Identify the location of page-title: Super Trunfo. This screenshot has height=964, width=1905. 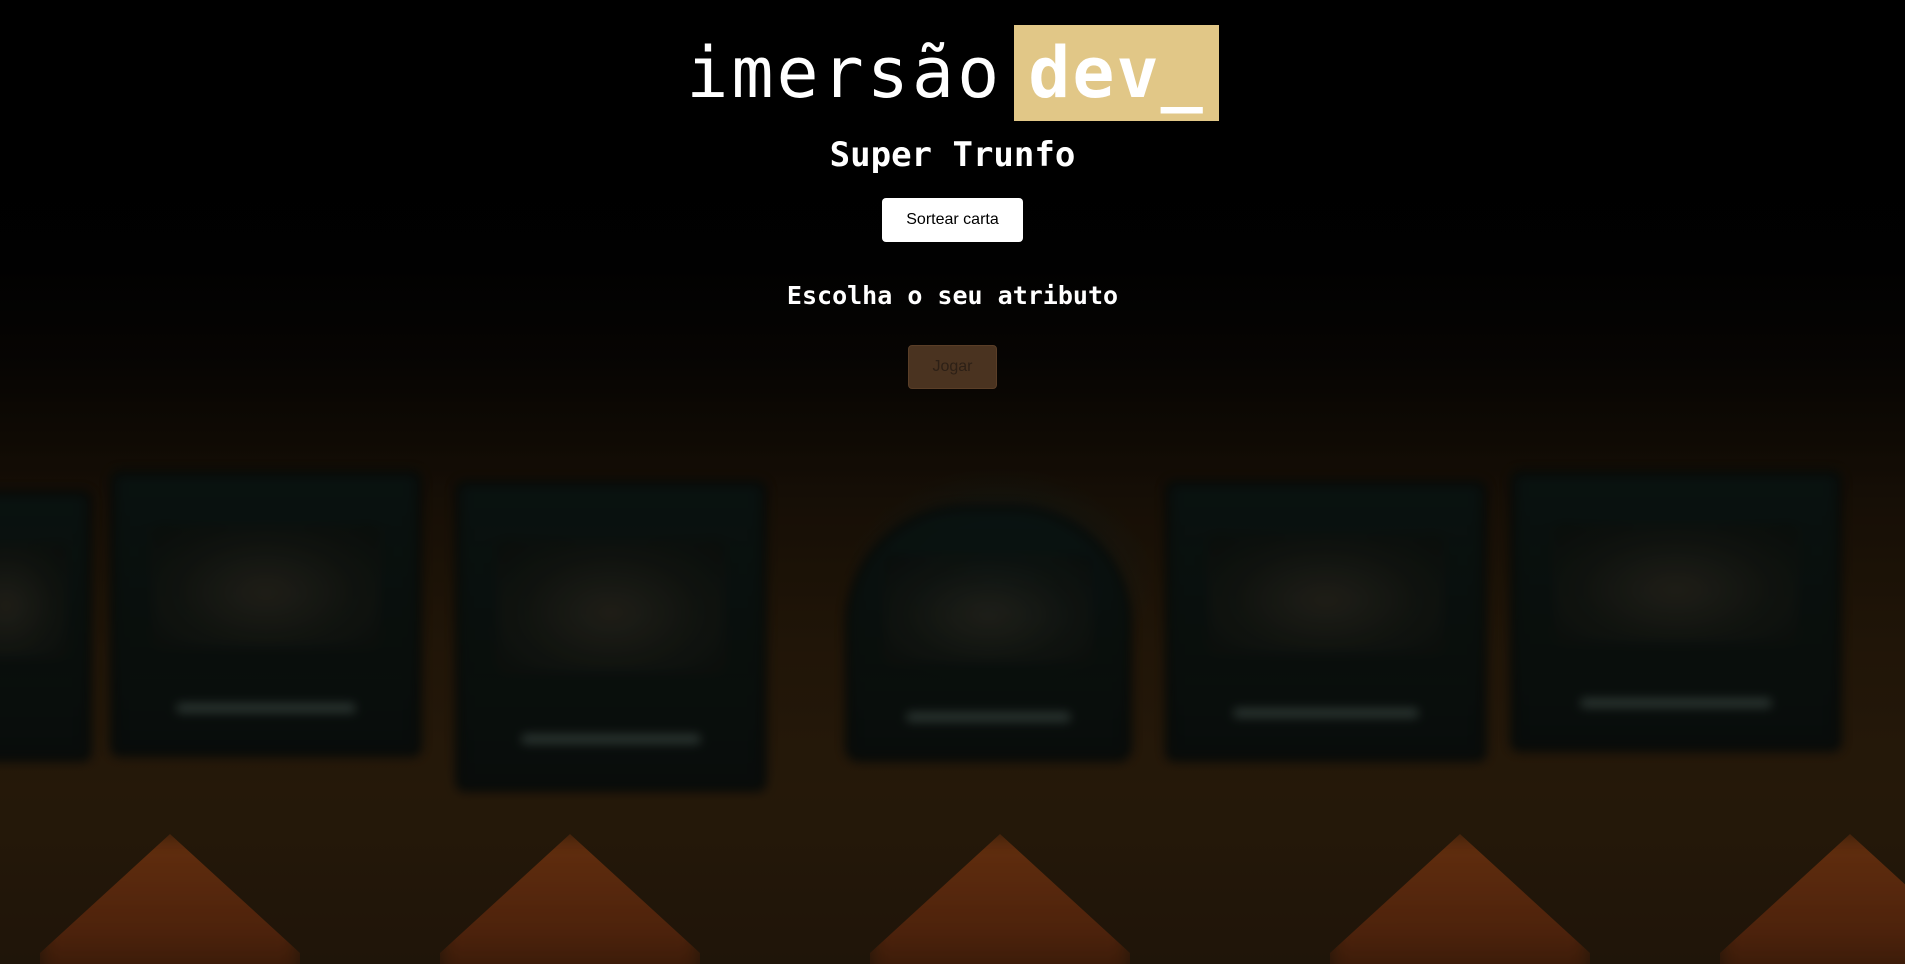
(952, 155).